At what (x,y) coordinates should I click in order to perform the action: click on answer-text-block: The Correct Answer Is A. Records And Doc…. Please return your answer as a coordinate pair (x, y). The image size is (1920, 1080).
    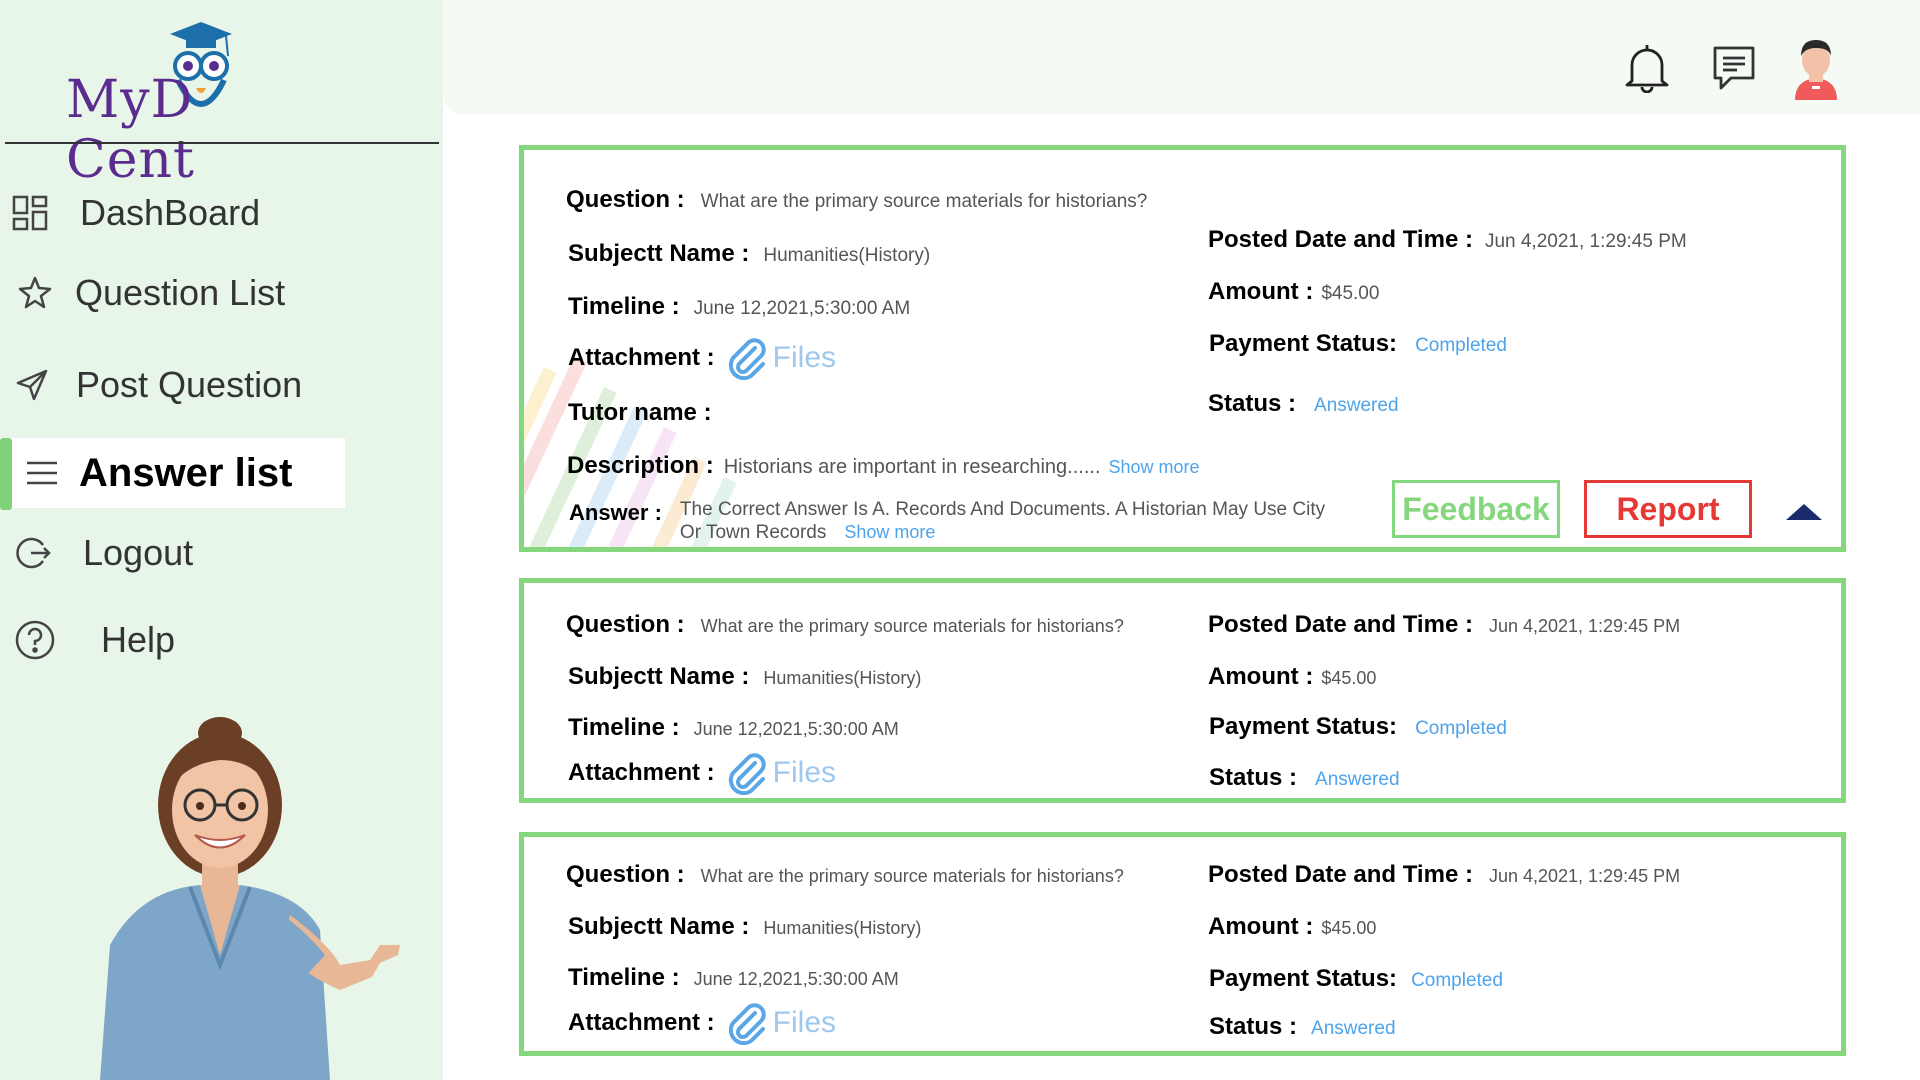
    Looking at the image, I should click on (1002, 521).